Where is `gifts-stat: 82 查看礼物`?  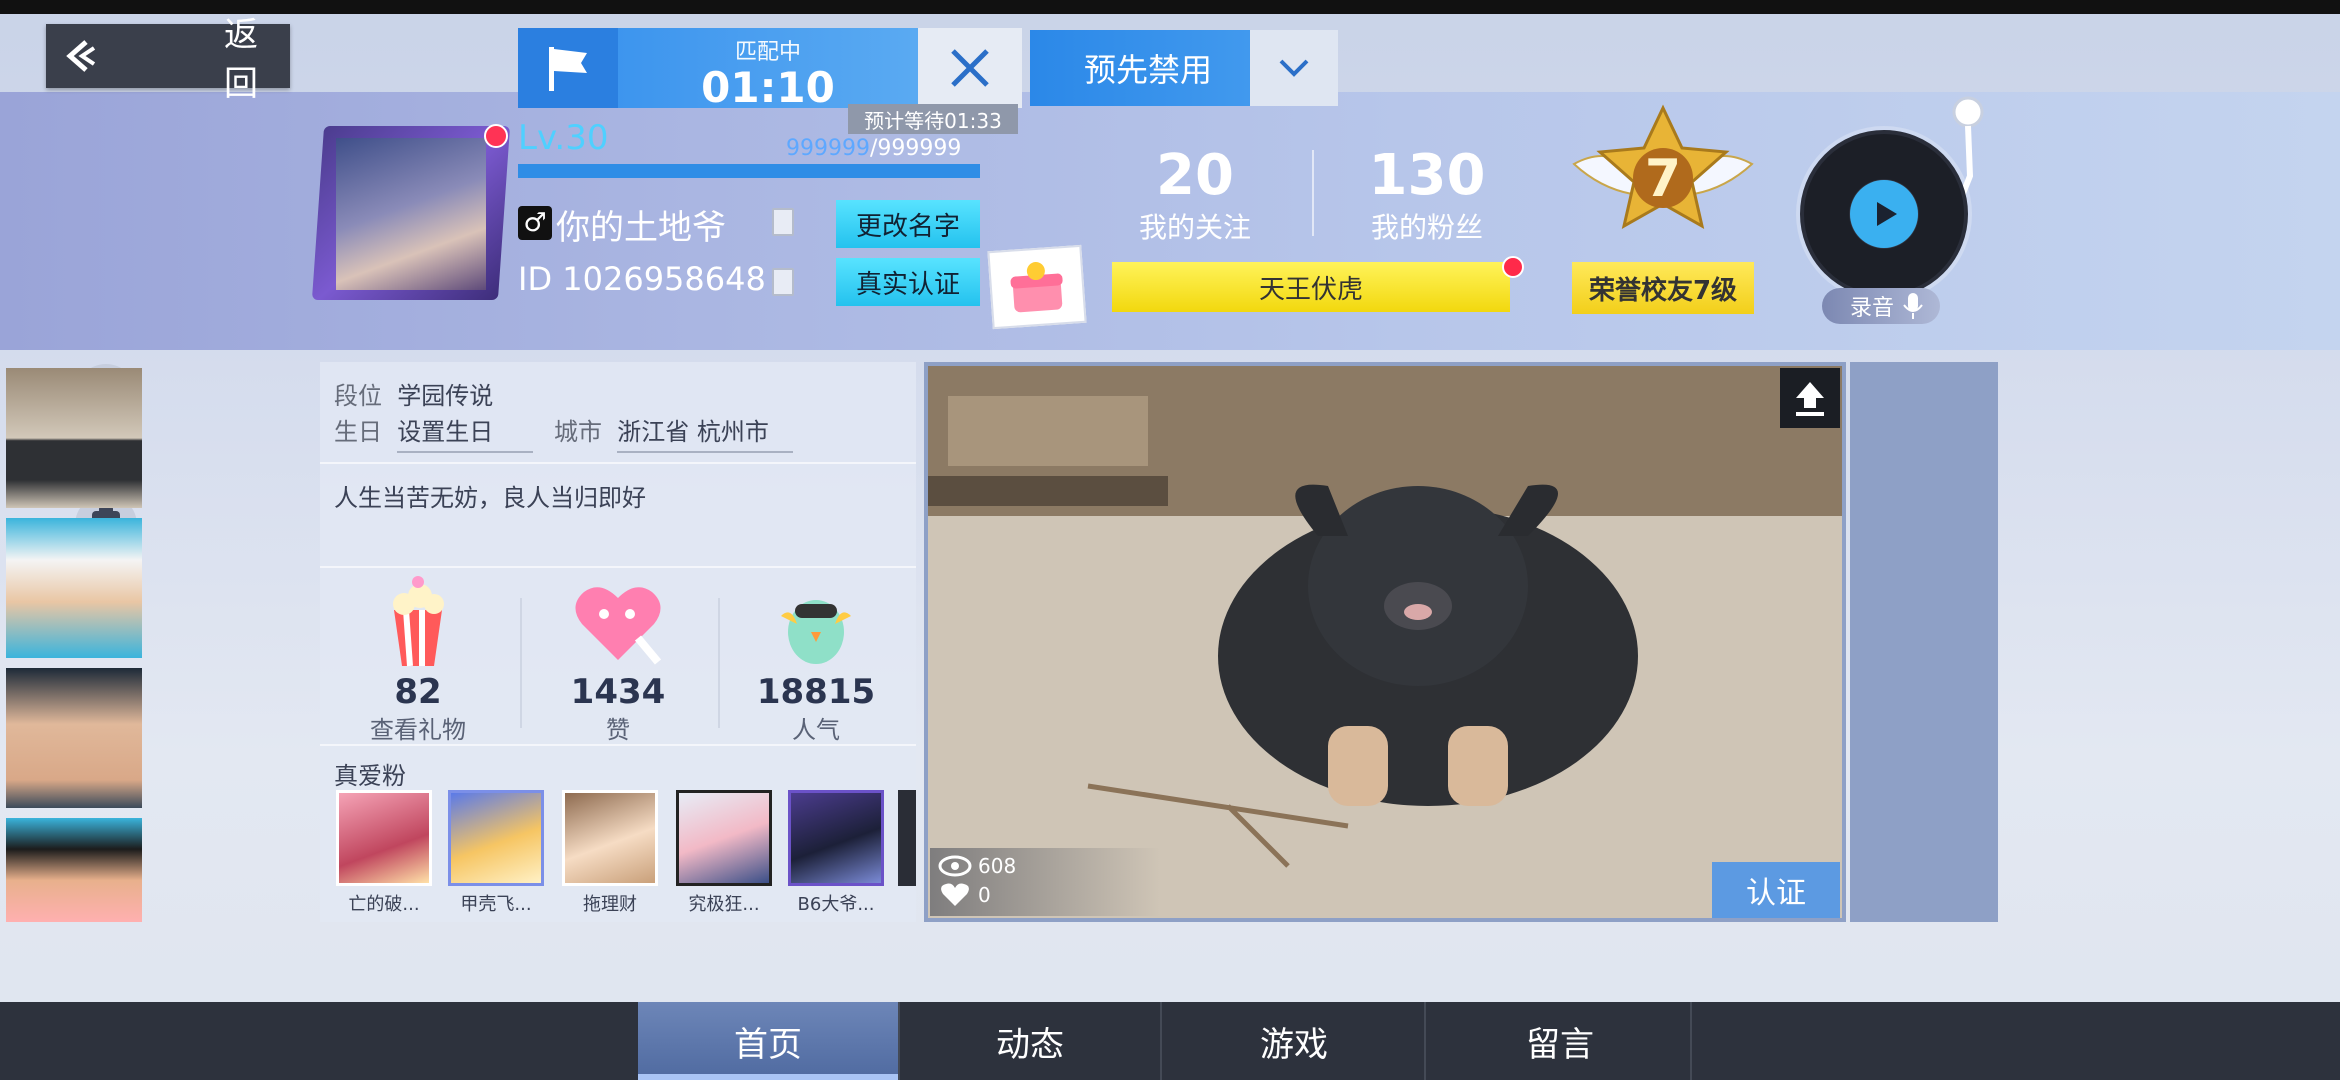
gifts-stat: 82 查看礼物 is located at coordinates (418, 660).